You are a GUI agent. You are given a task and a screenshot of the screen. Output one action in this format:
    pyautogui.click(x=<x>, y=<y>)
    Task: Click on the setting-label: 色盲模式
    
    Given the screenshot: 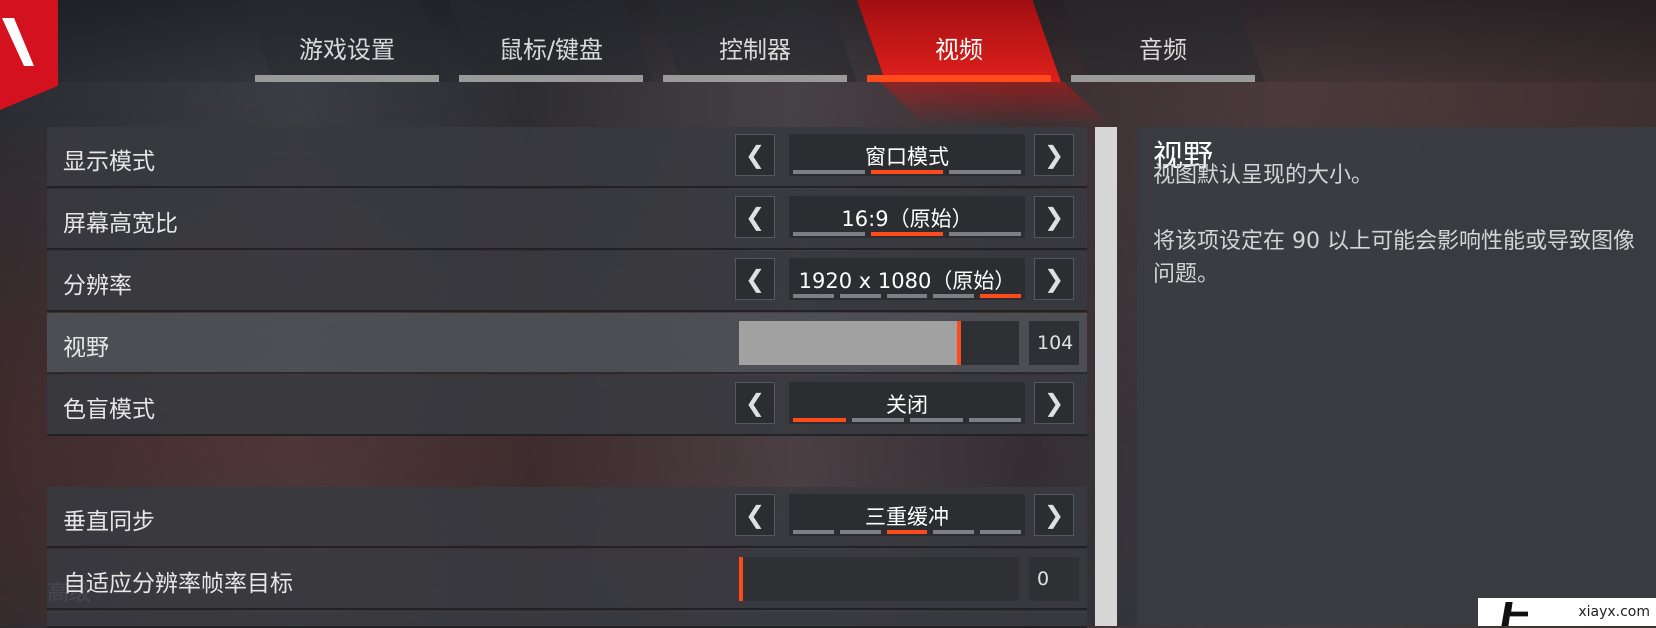 What is the action you would take?
    pyautogui.click(x=109, y=410)
    